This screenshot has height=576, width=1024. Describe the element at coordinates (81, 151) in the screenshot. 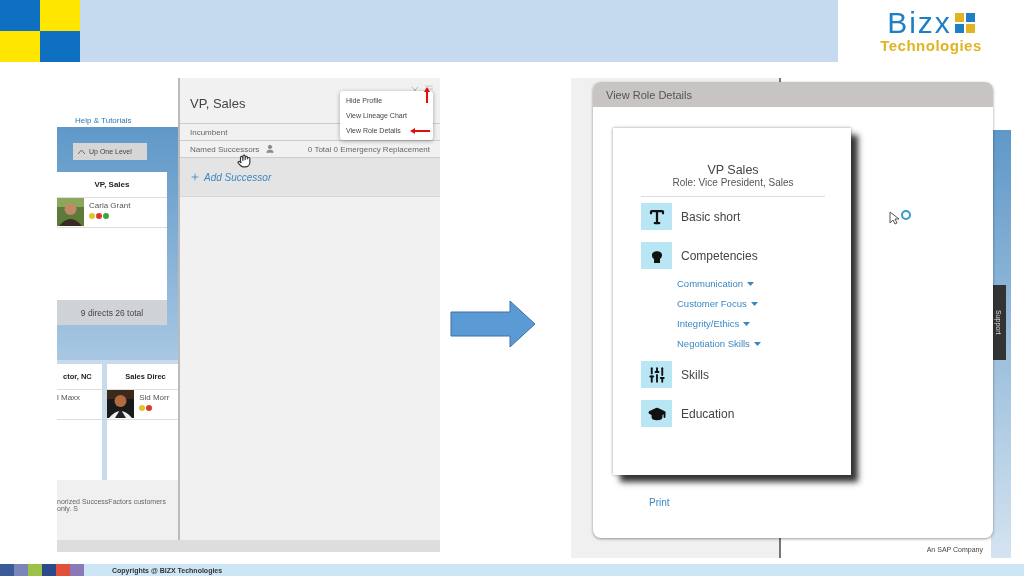

I see `chevron-up-icon` at that location.